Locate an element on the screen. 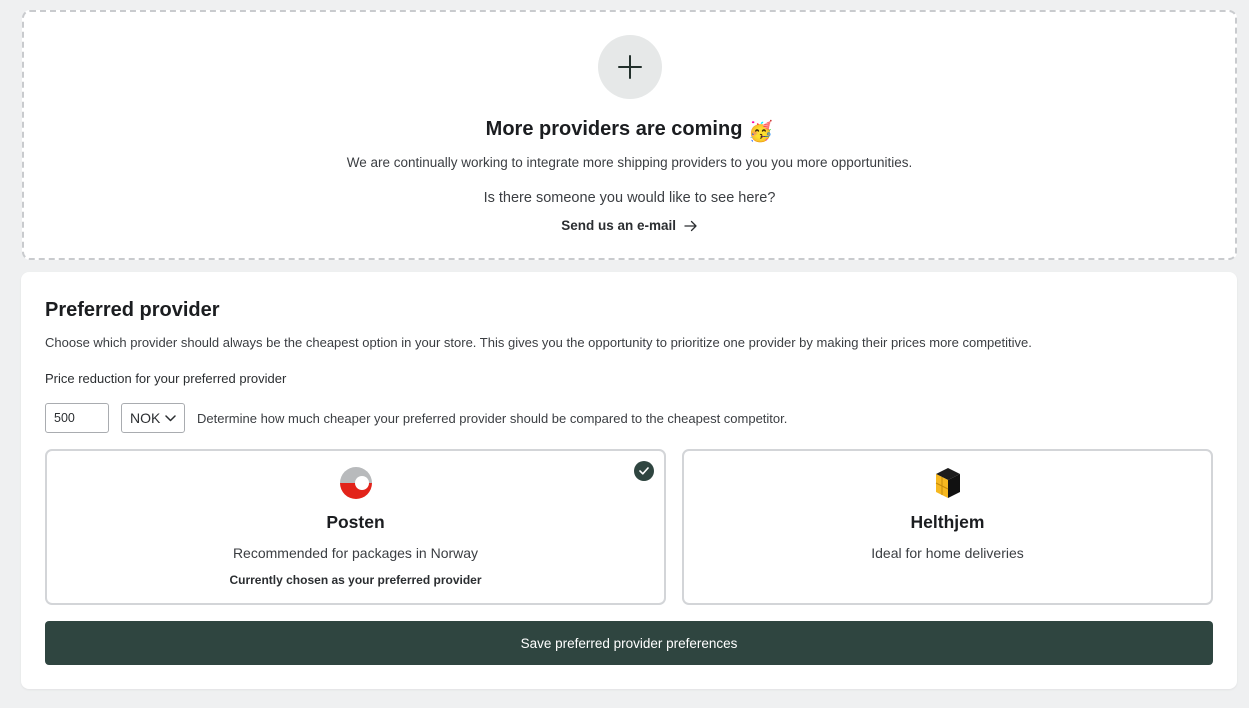 The image size is (1249, 708). selected-check-icon is located at coordinates (644, 471).